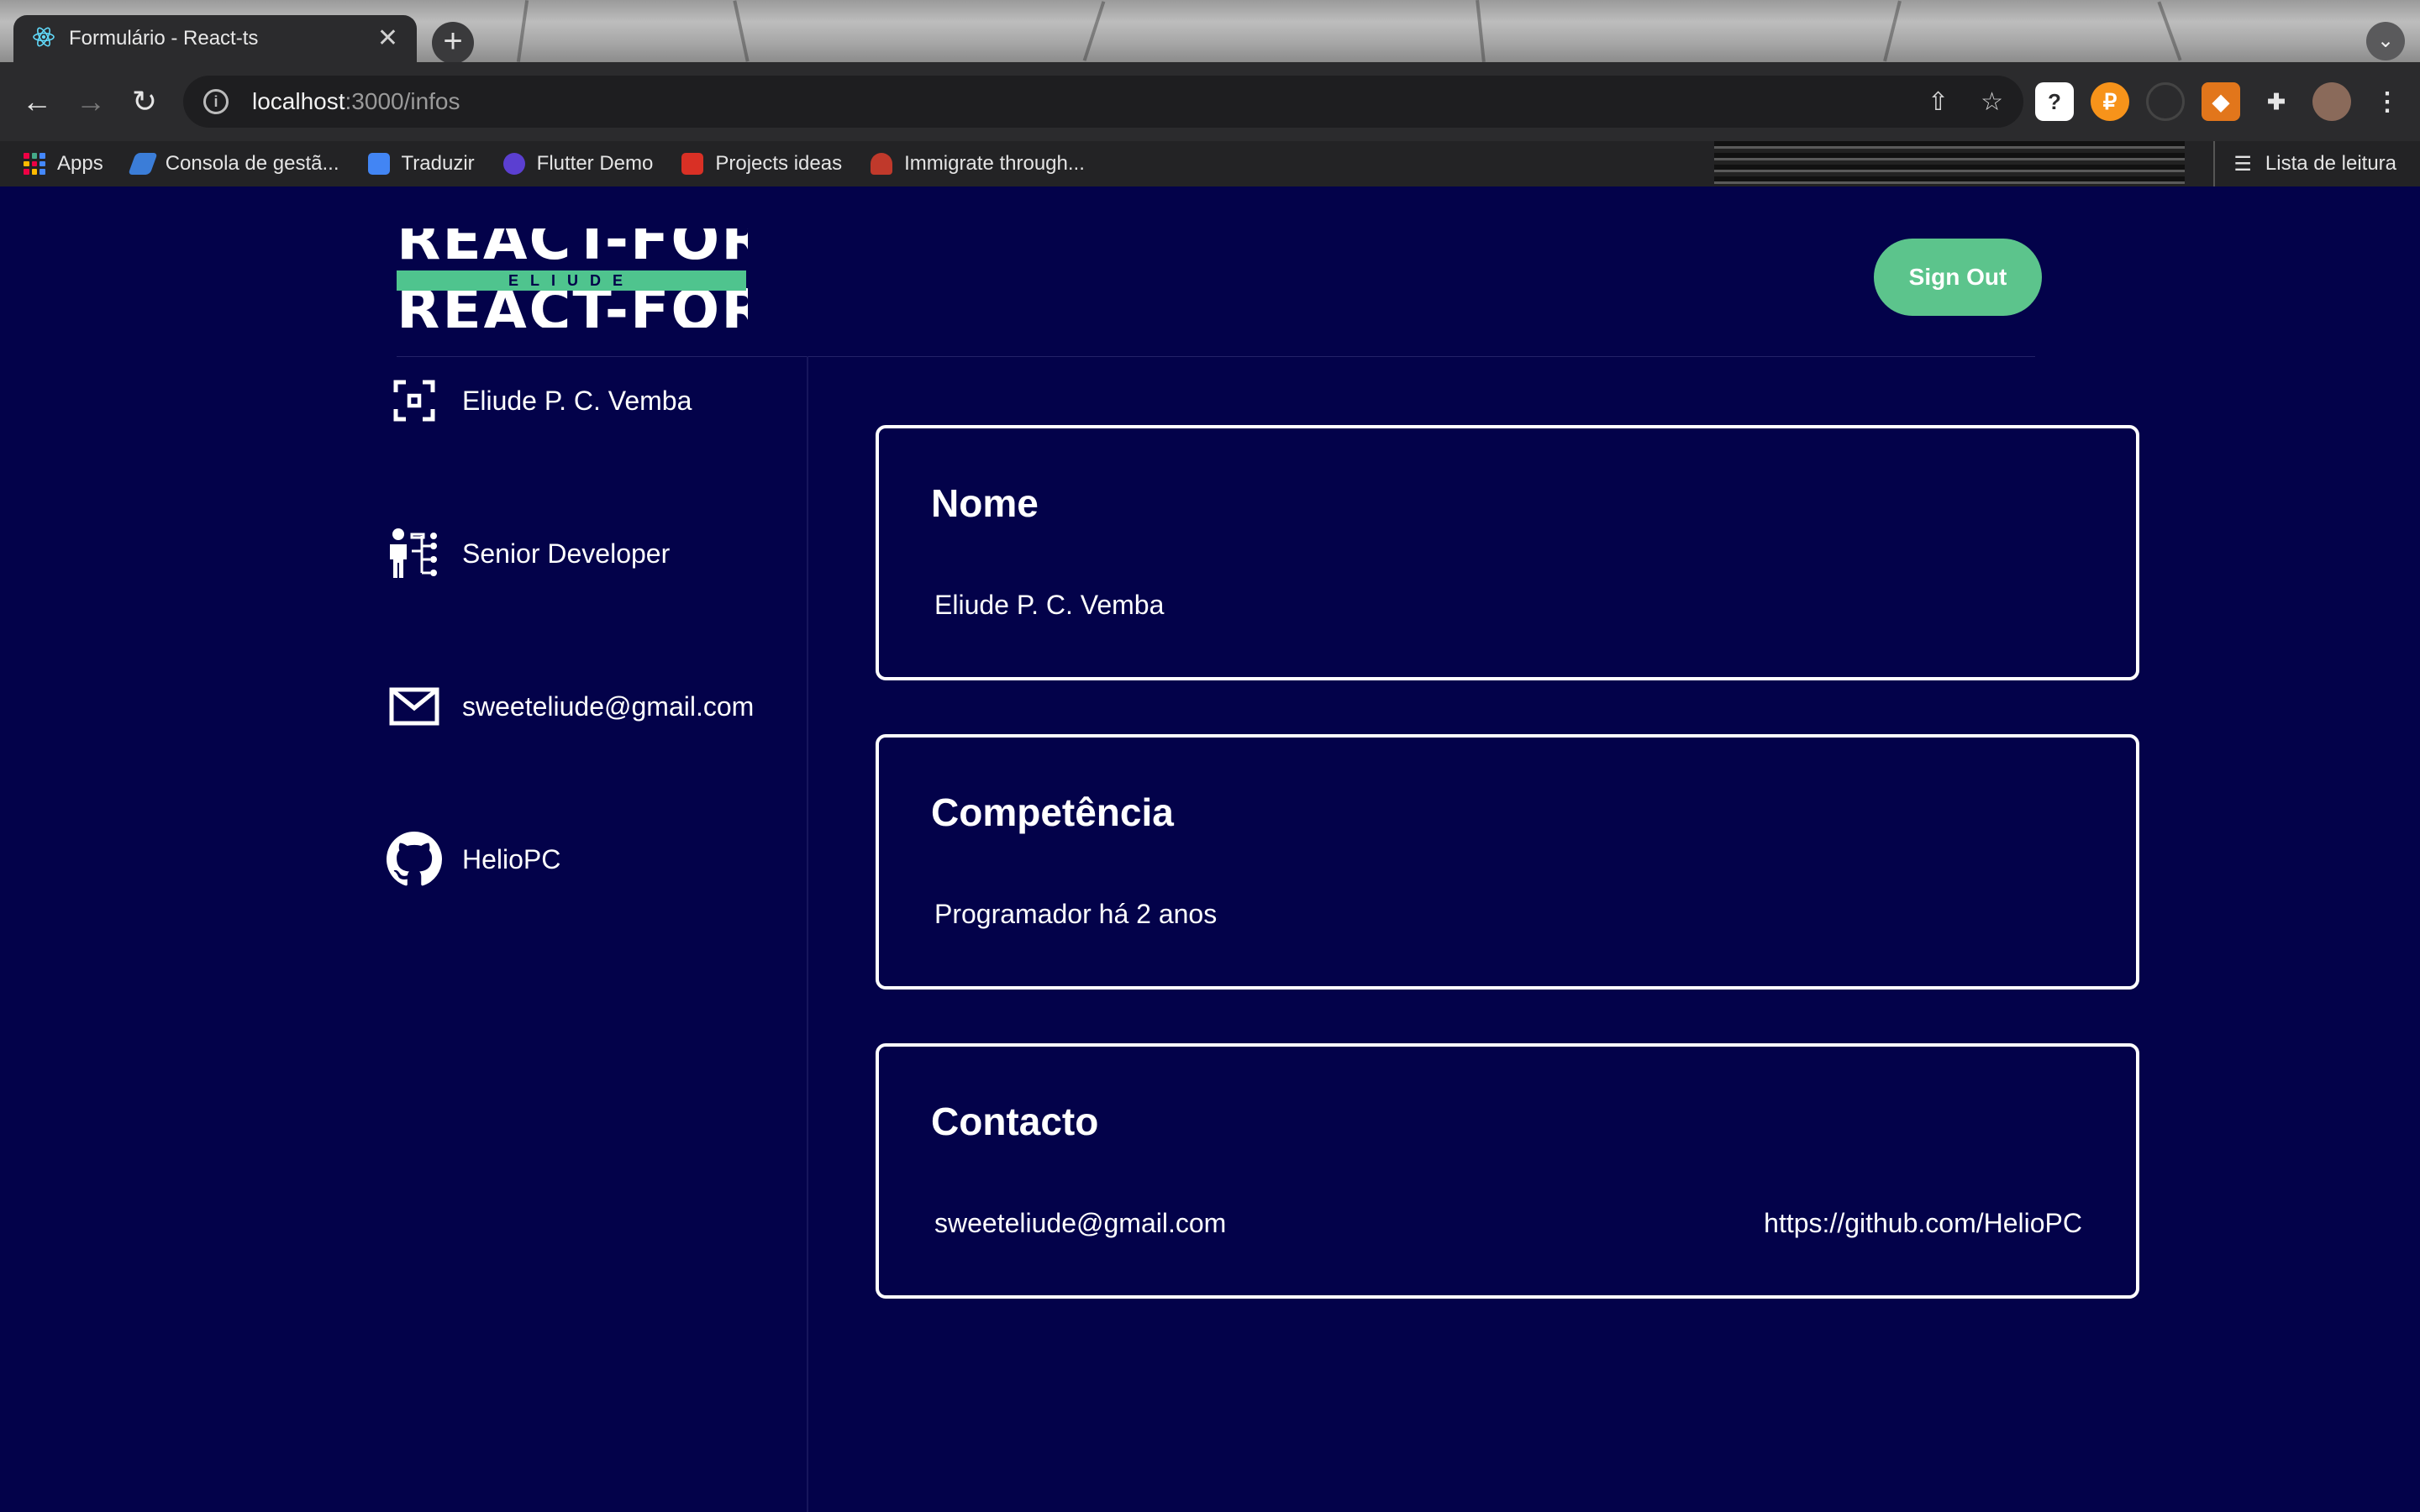  What do you see at coordinates (2331, 101) in the screenshot?
I see `profile-avatar` at bounding box center [2331, 101].